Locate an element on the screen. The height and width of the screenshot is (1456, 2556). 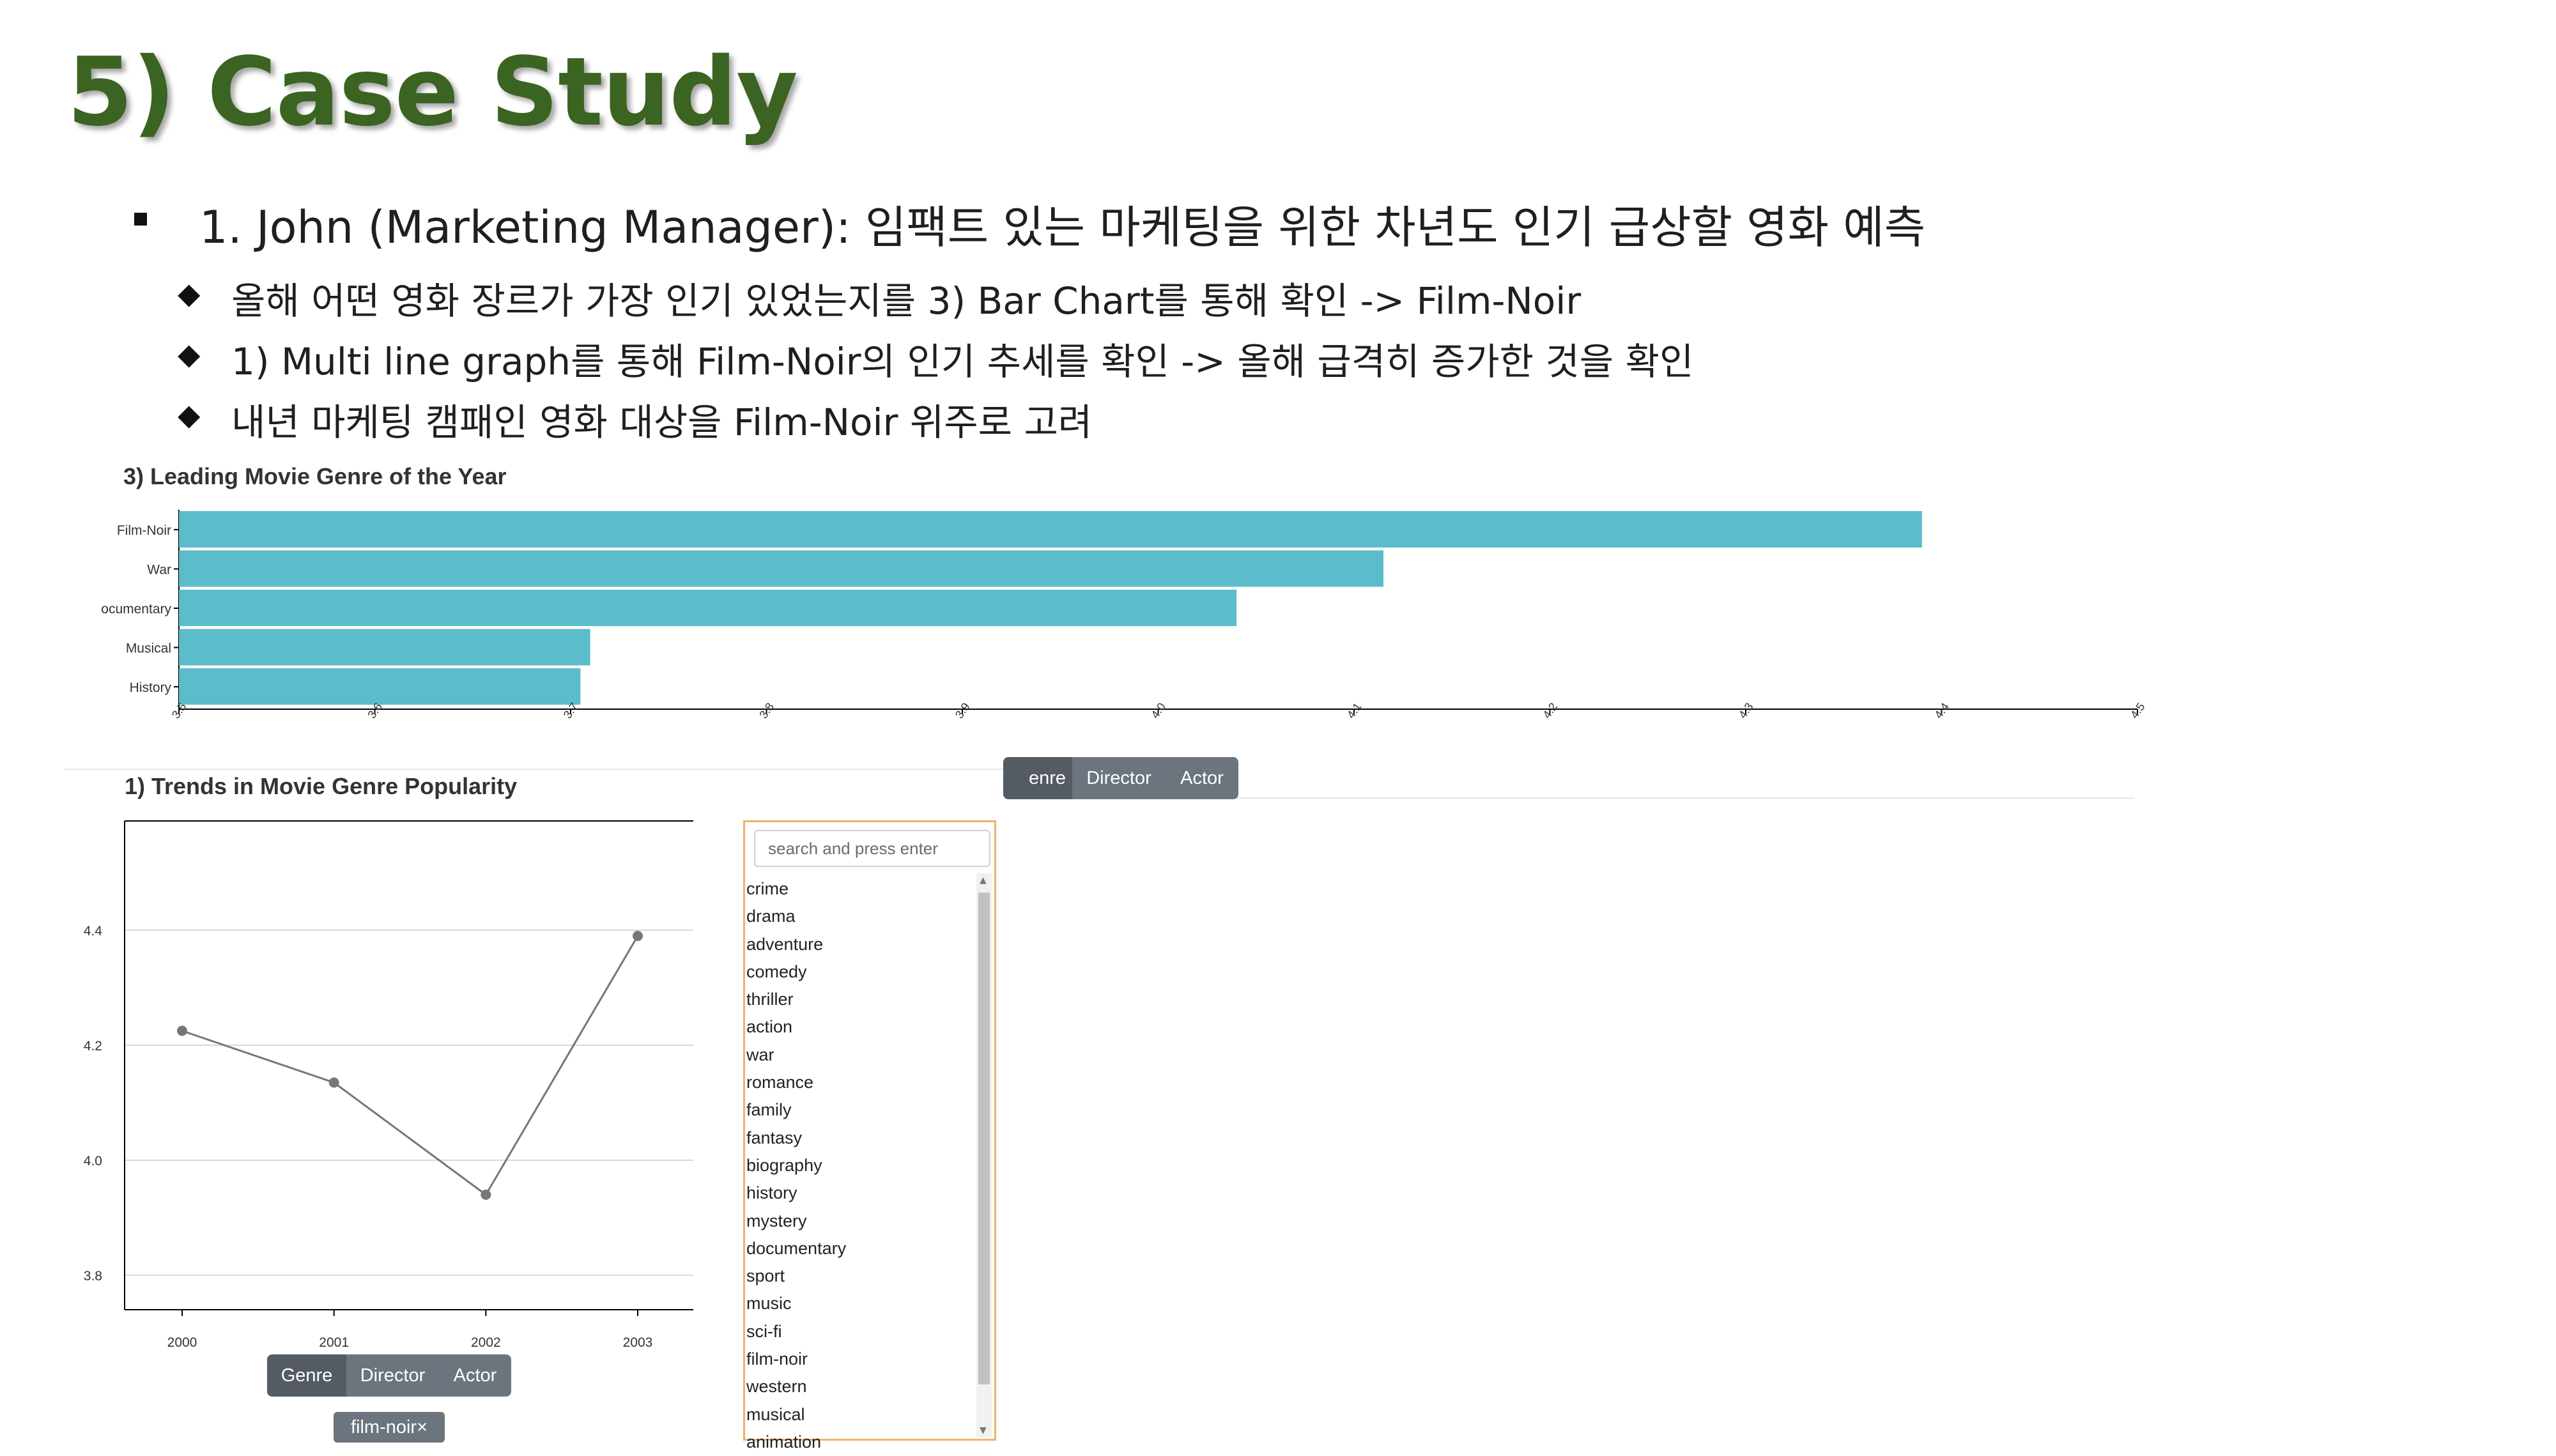
x-tick-label: 4.1 is located at coordinates (1354, 710).